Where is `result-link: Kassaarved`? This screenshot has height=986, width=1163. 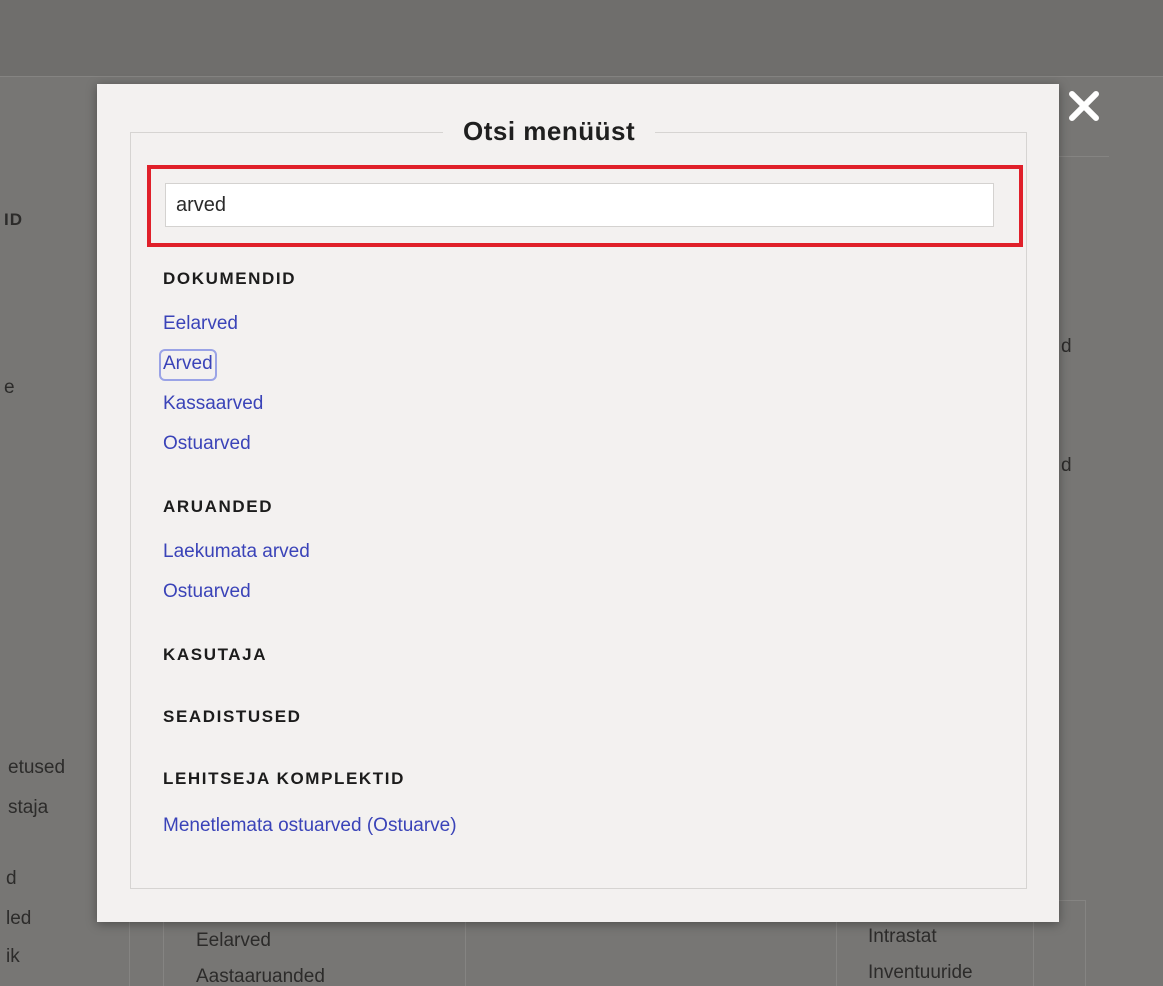 result-link: Kassaarved is located at coordinates (213, 405).